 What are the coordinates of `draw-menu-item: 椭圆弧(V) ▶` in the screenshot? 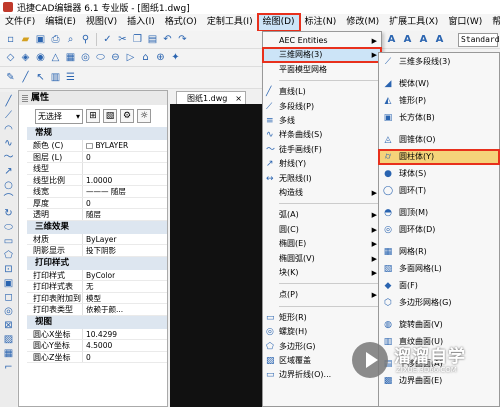 It's located at (322, 259).